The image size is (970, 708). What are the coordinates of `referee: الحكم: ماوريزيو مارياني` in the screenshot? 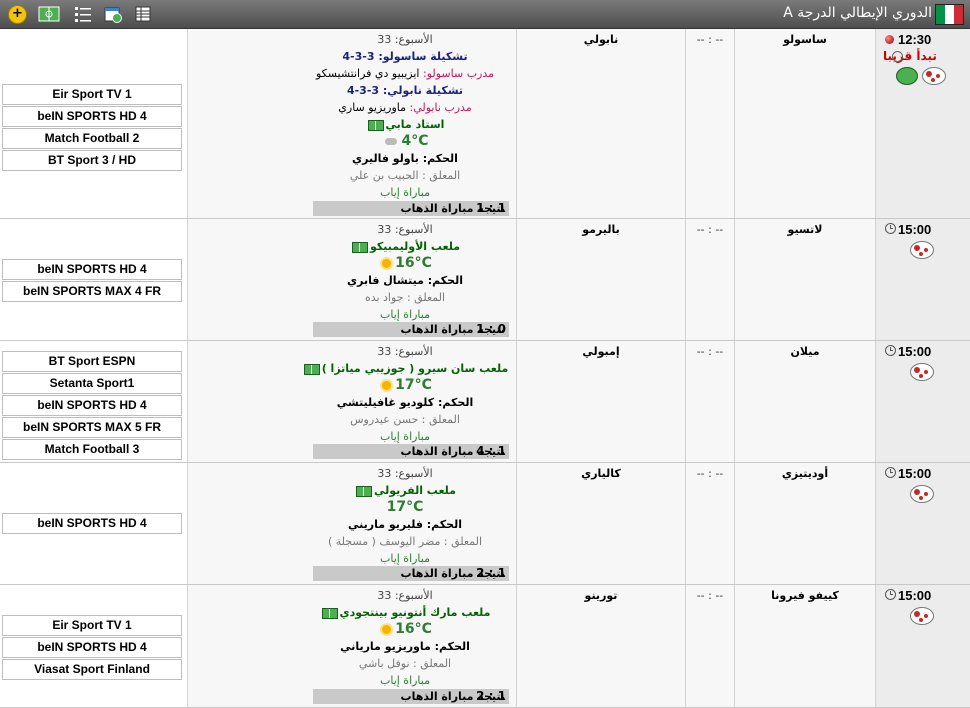 It's located at (405, 646).